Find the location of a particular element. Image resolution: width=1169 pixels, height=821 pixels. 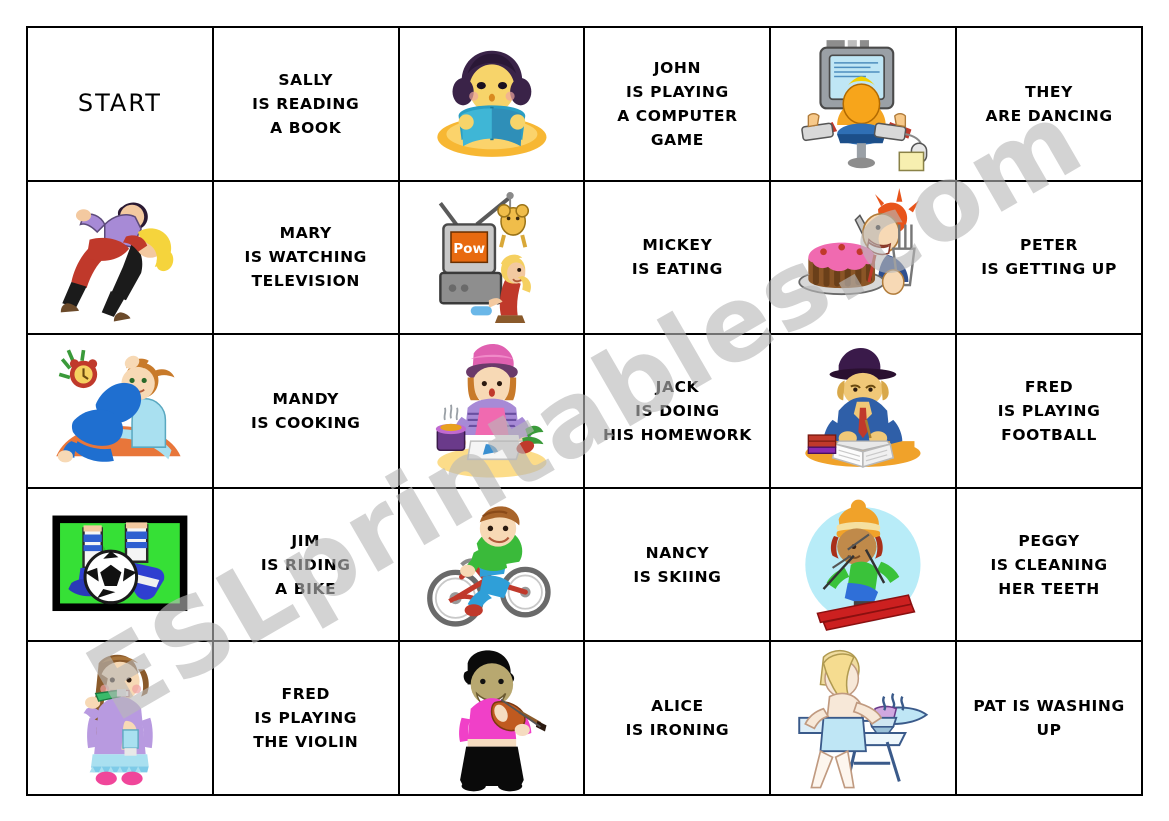

board-cell-text: PAT IS WASHING UP is located at coordinates (1050, 719).